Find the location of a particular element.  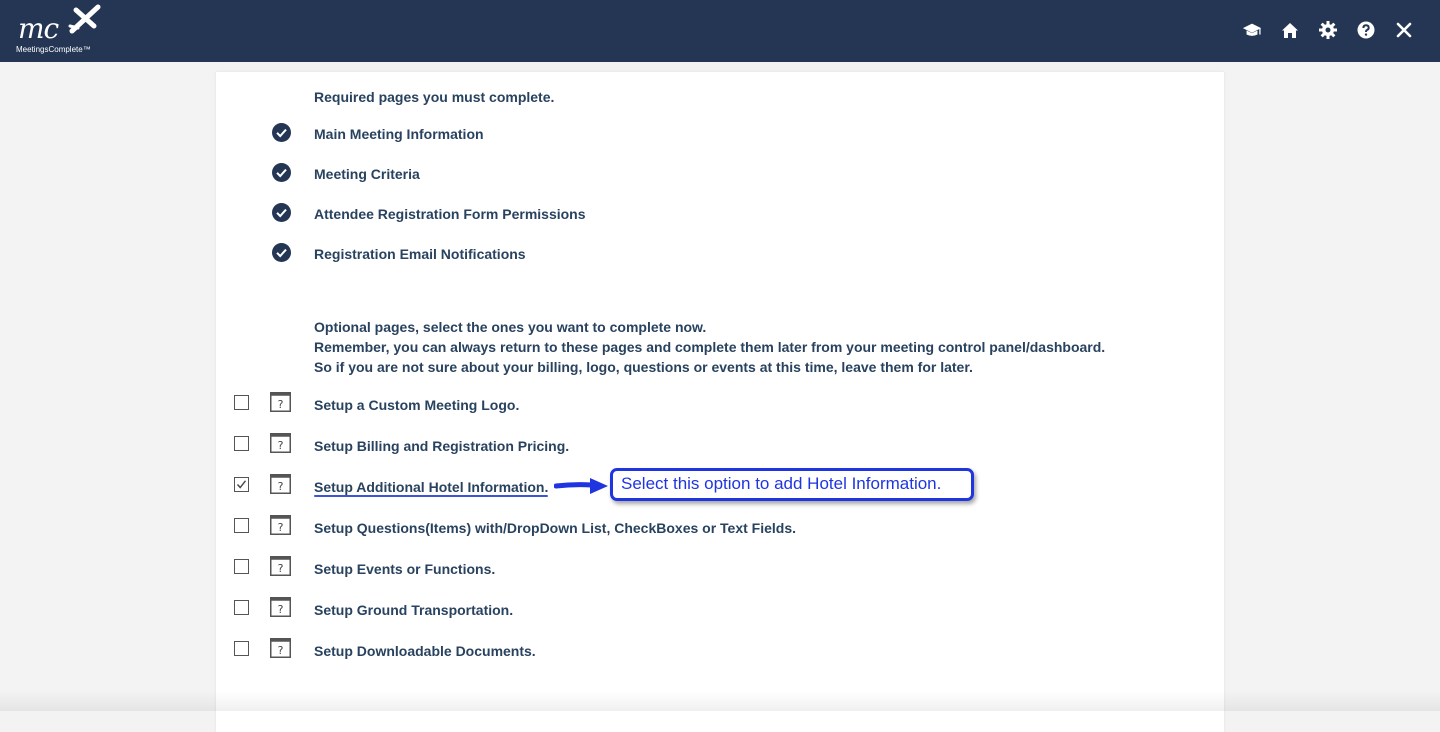

optional-item-additional-hotel-information: Setup Additional Hotel Information. is located at coordinates (431, 487).